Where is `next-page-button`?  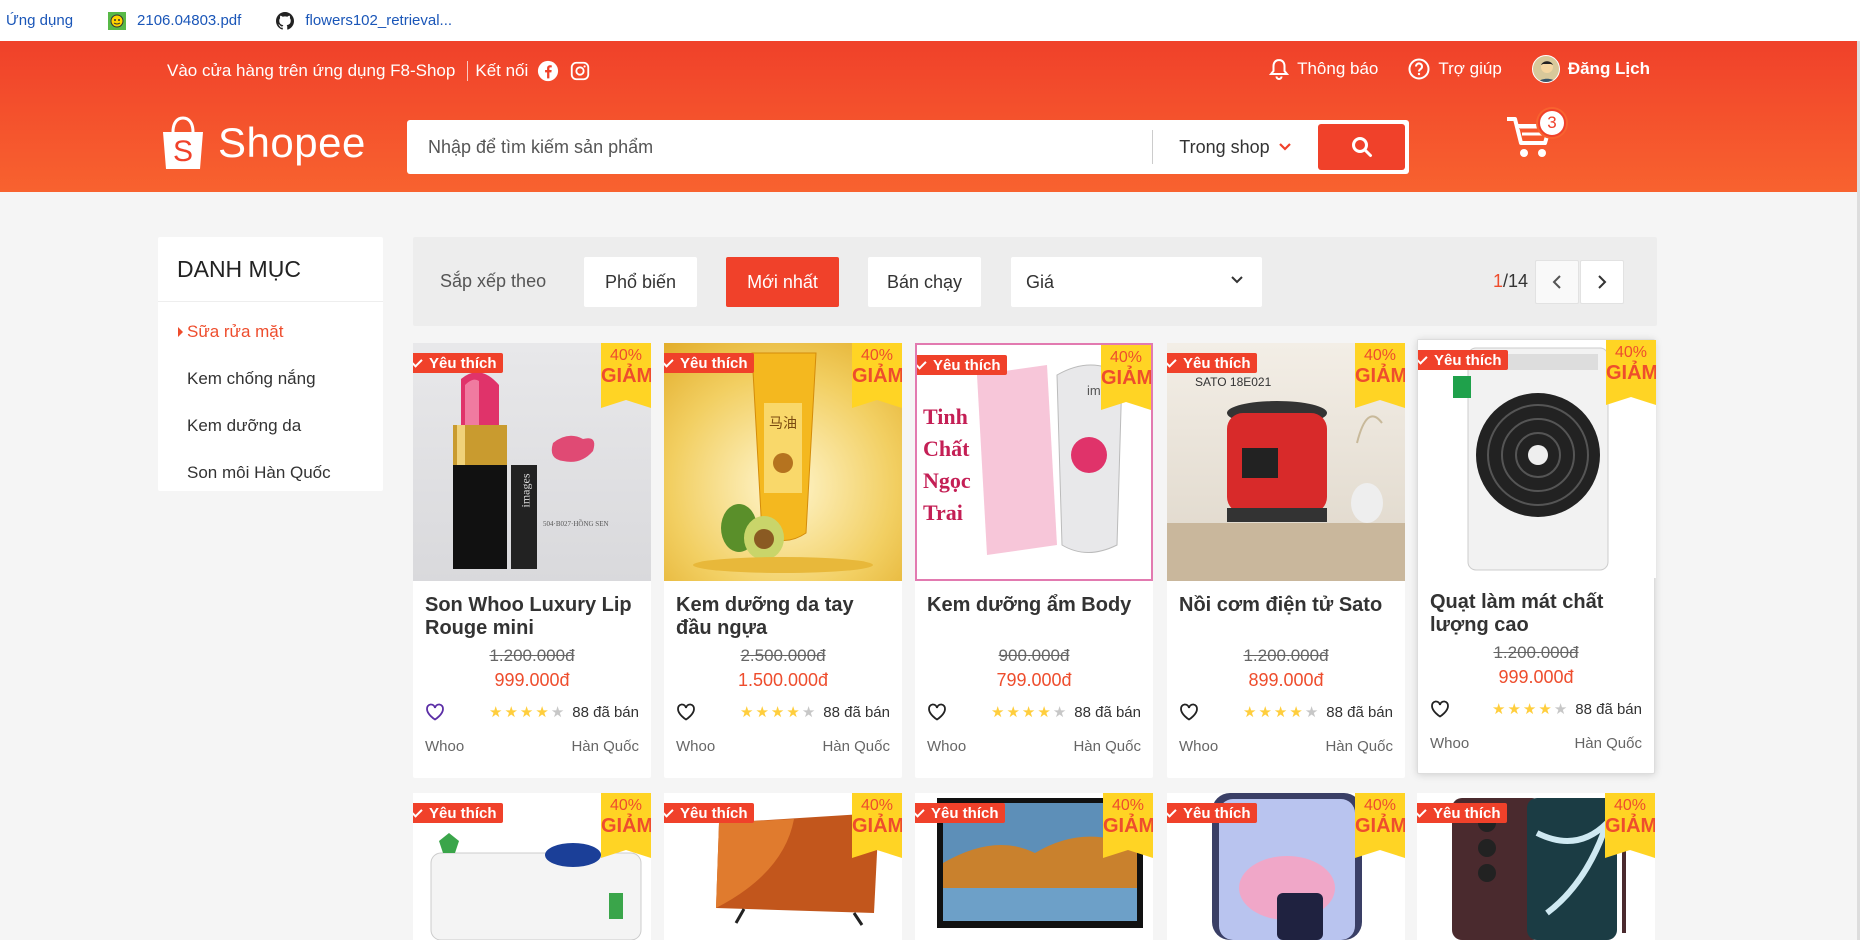
next-page-button is located at coordinates (1602, 282).